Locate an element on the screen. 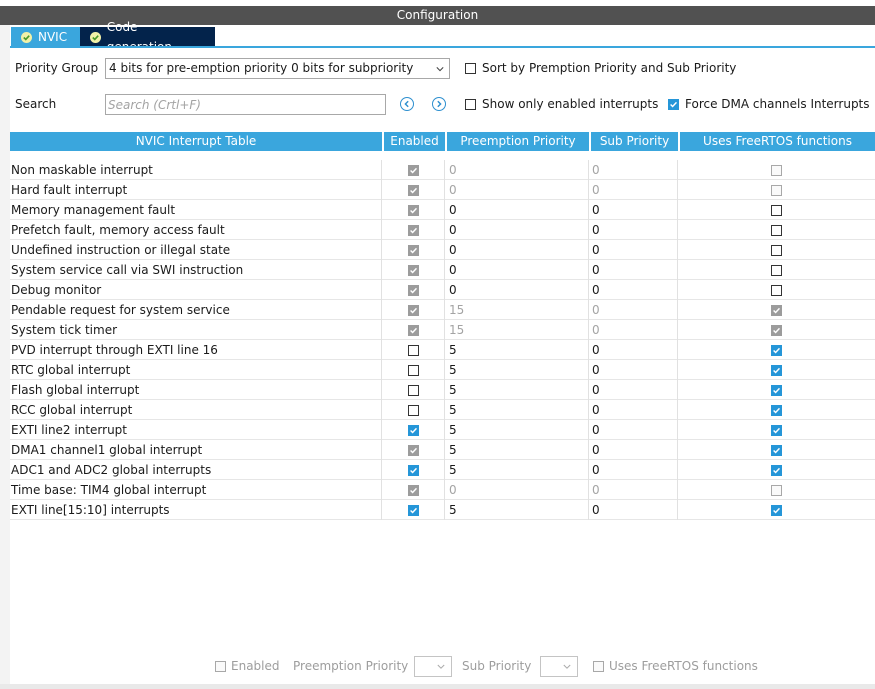  footer-enabled-option: Enabled is located at coordinates (247, 666).